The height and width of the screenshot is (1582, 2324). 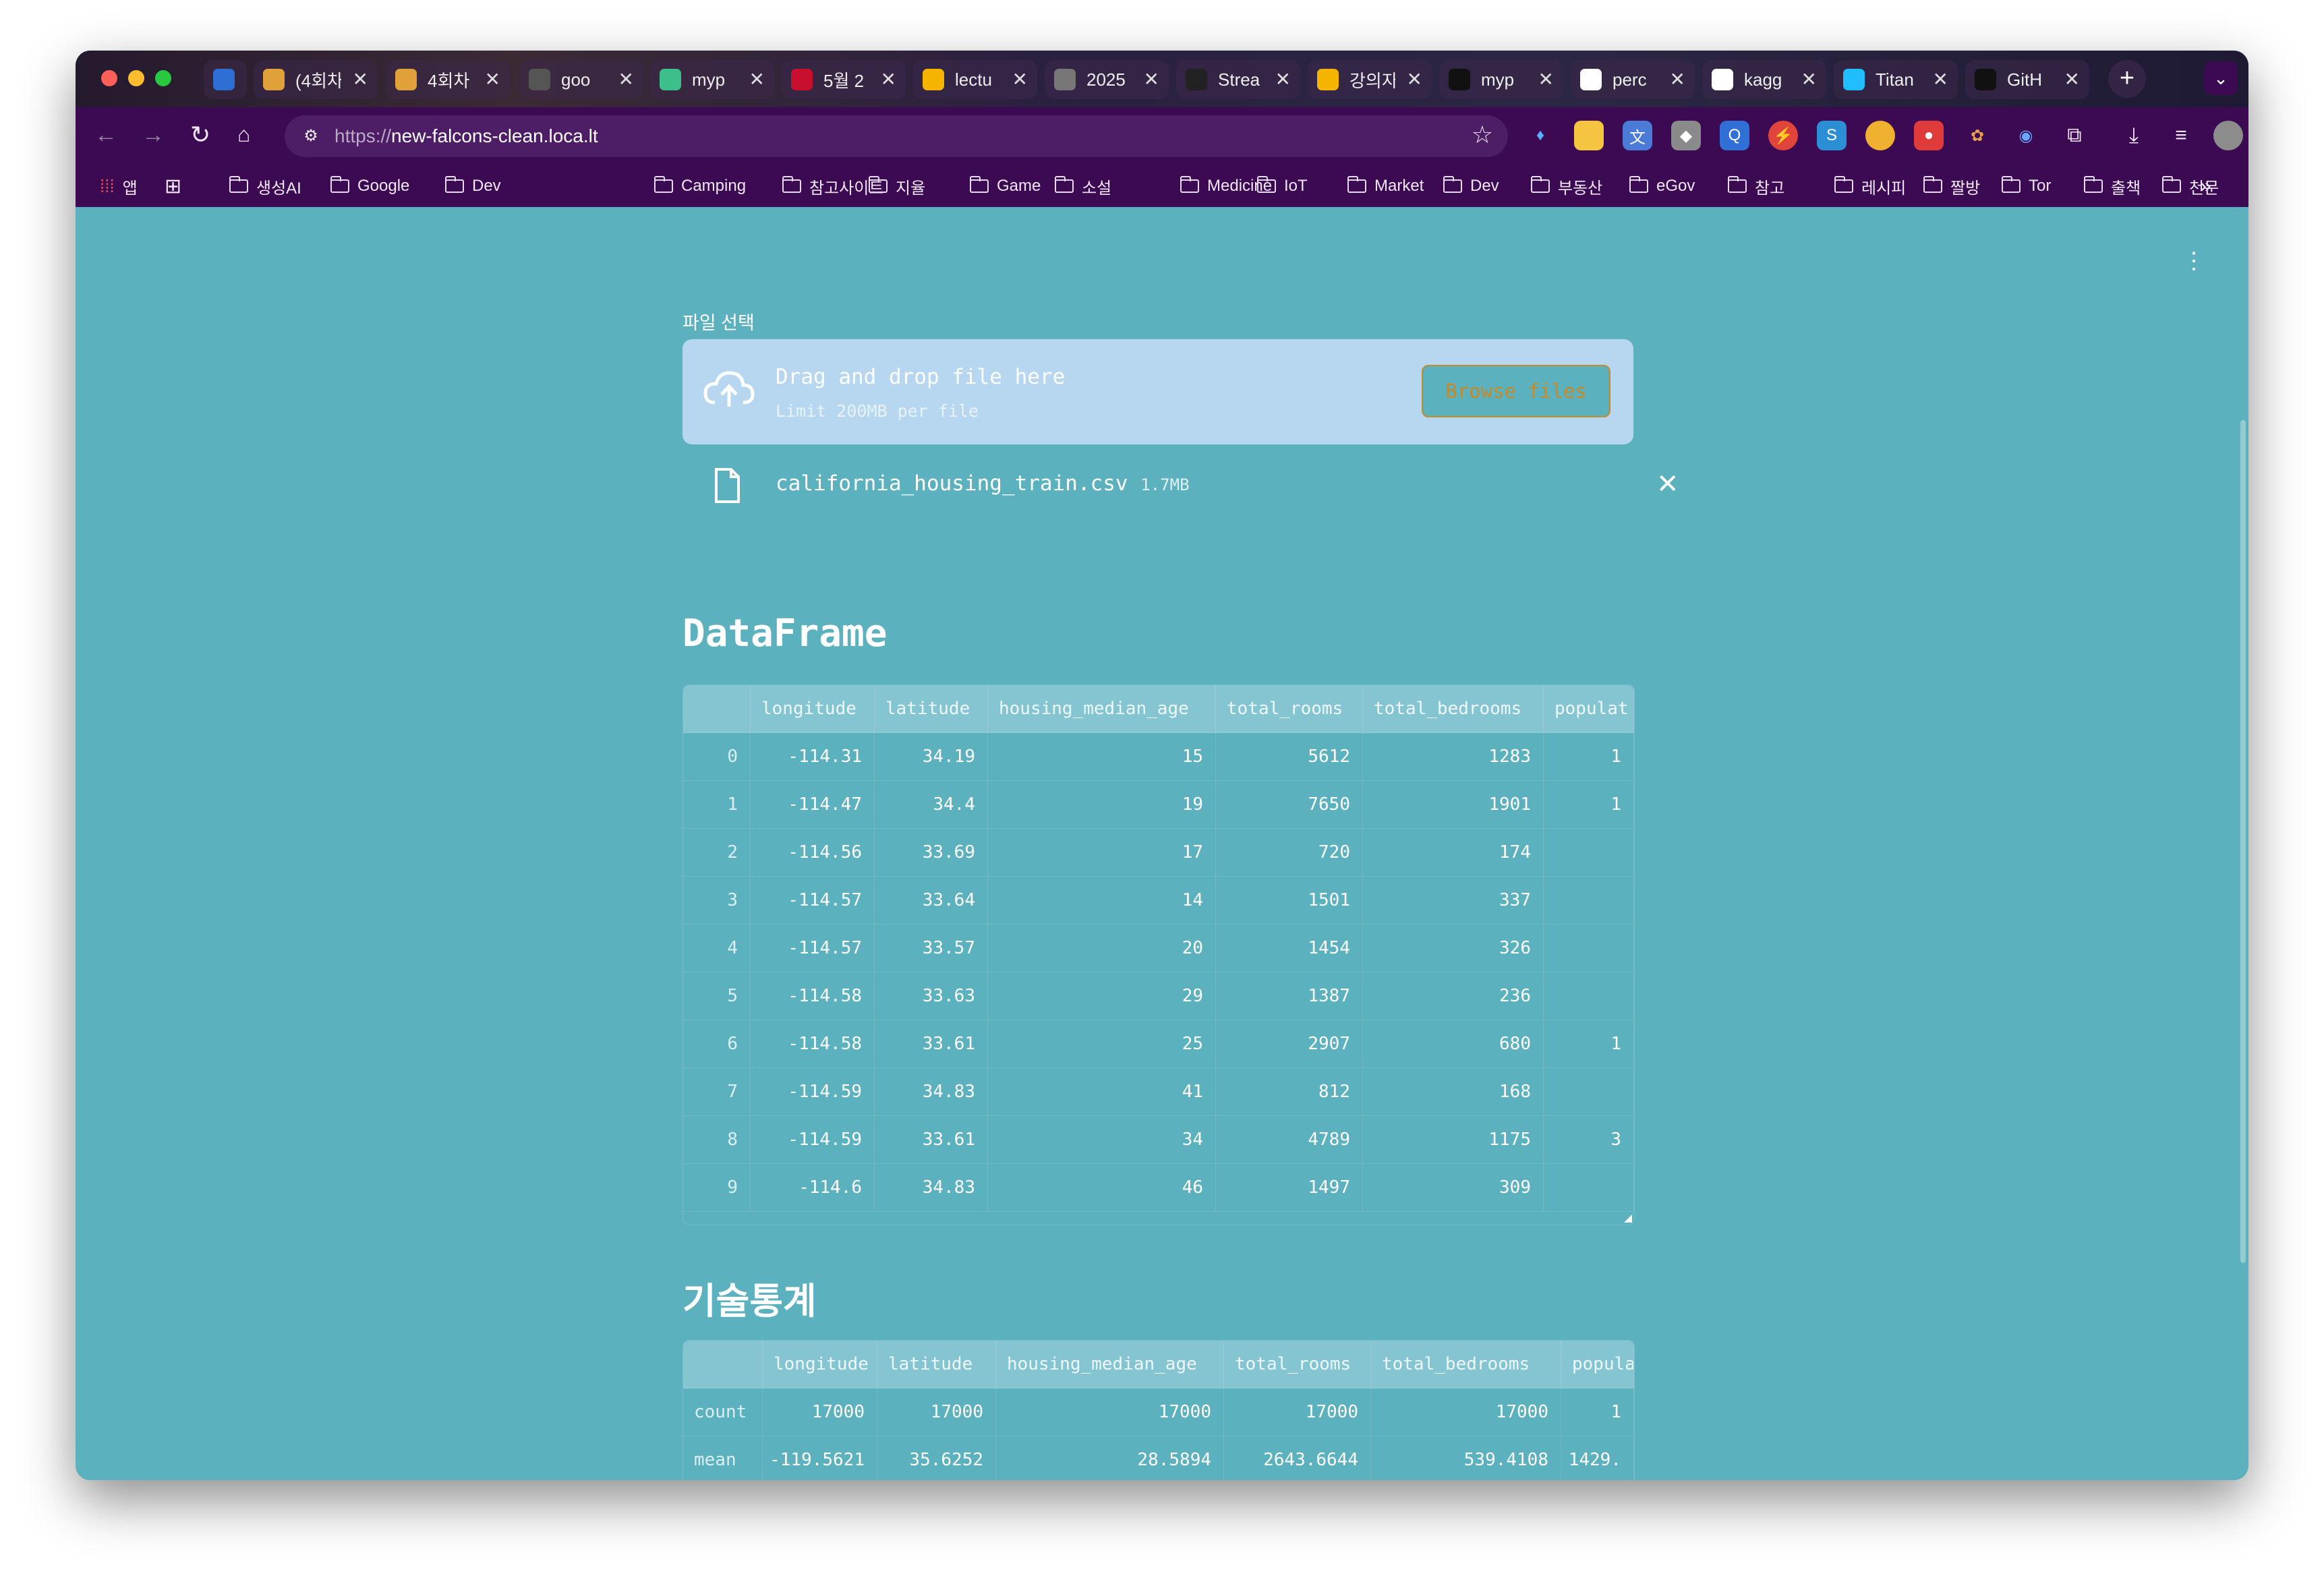 I want to click on remove-file-close-icon: ✕, so click(x=1668, y=485).